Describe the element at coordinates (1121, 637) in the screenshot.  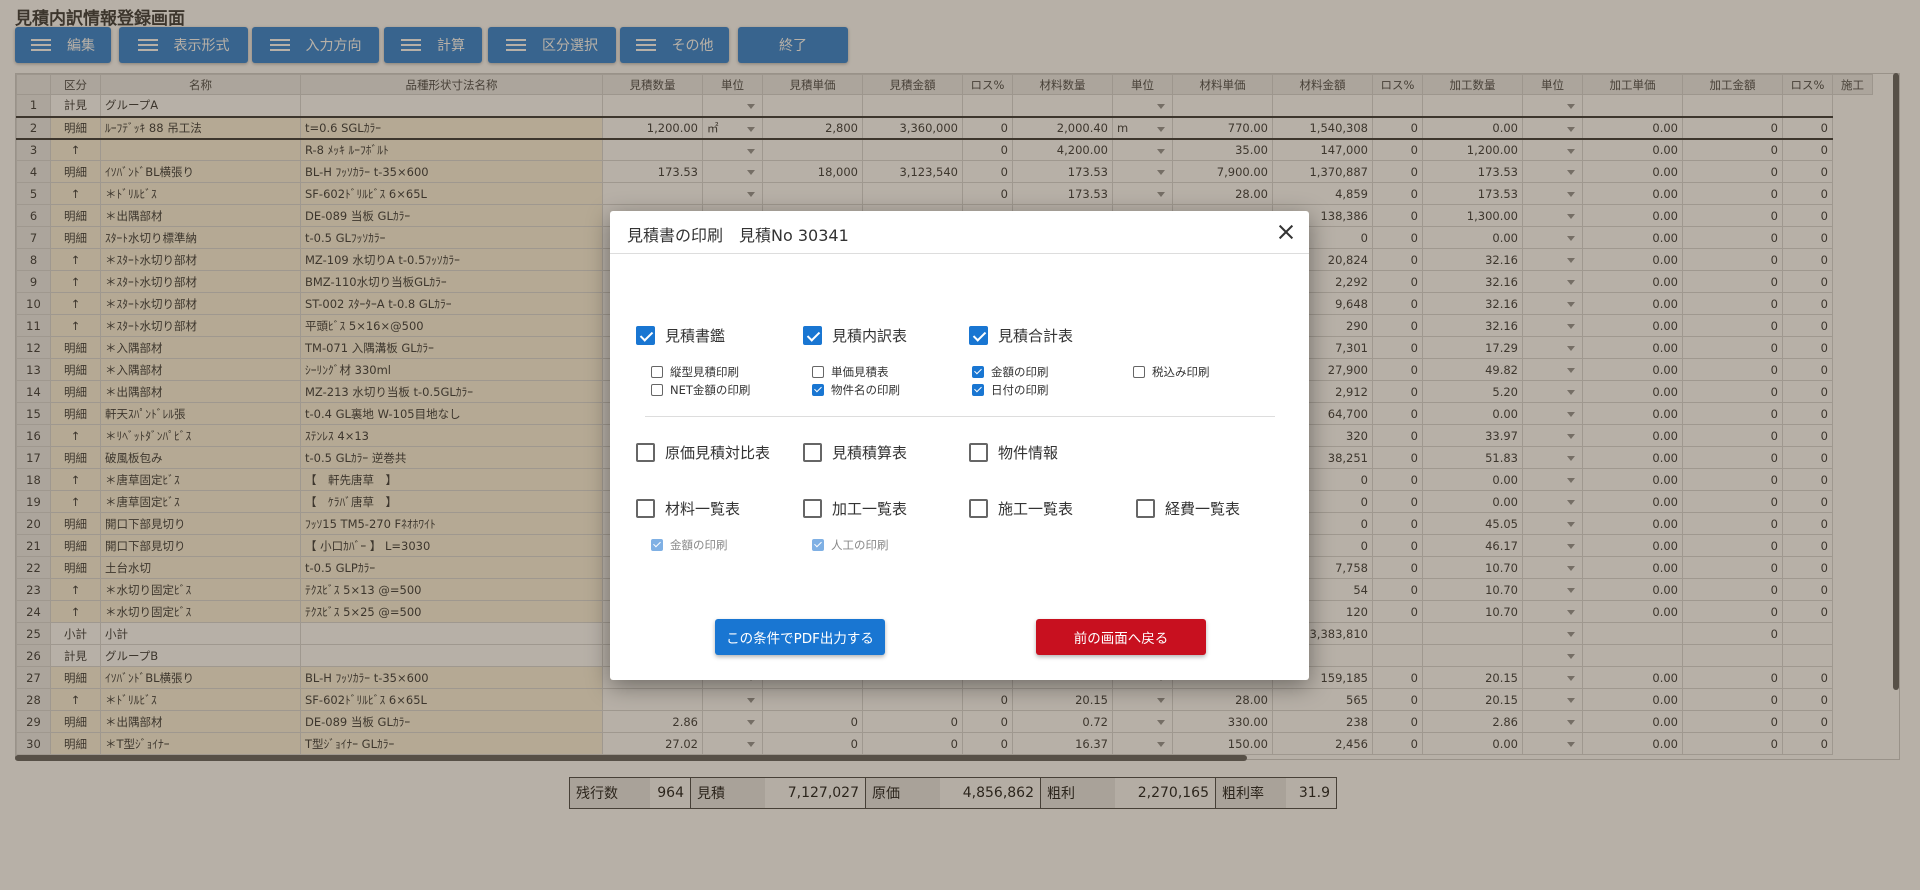
I see `back-button: 前の画面へ戻る` at that location.